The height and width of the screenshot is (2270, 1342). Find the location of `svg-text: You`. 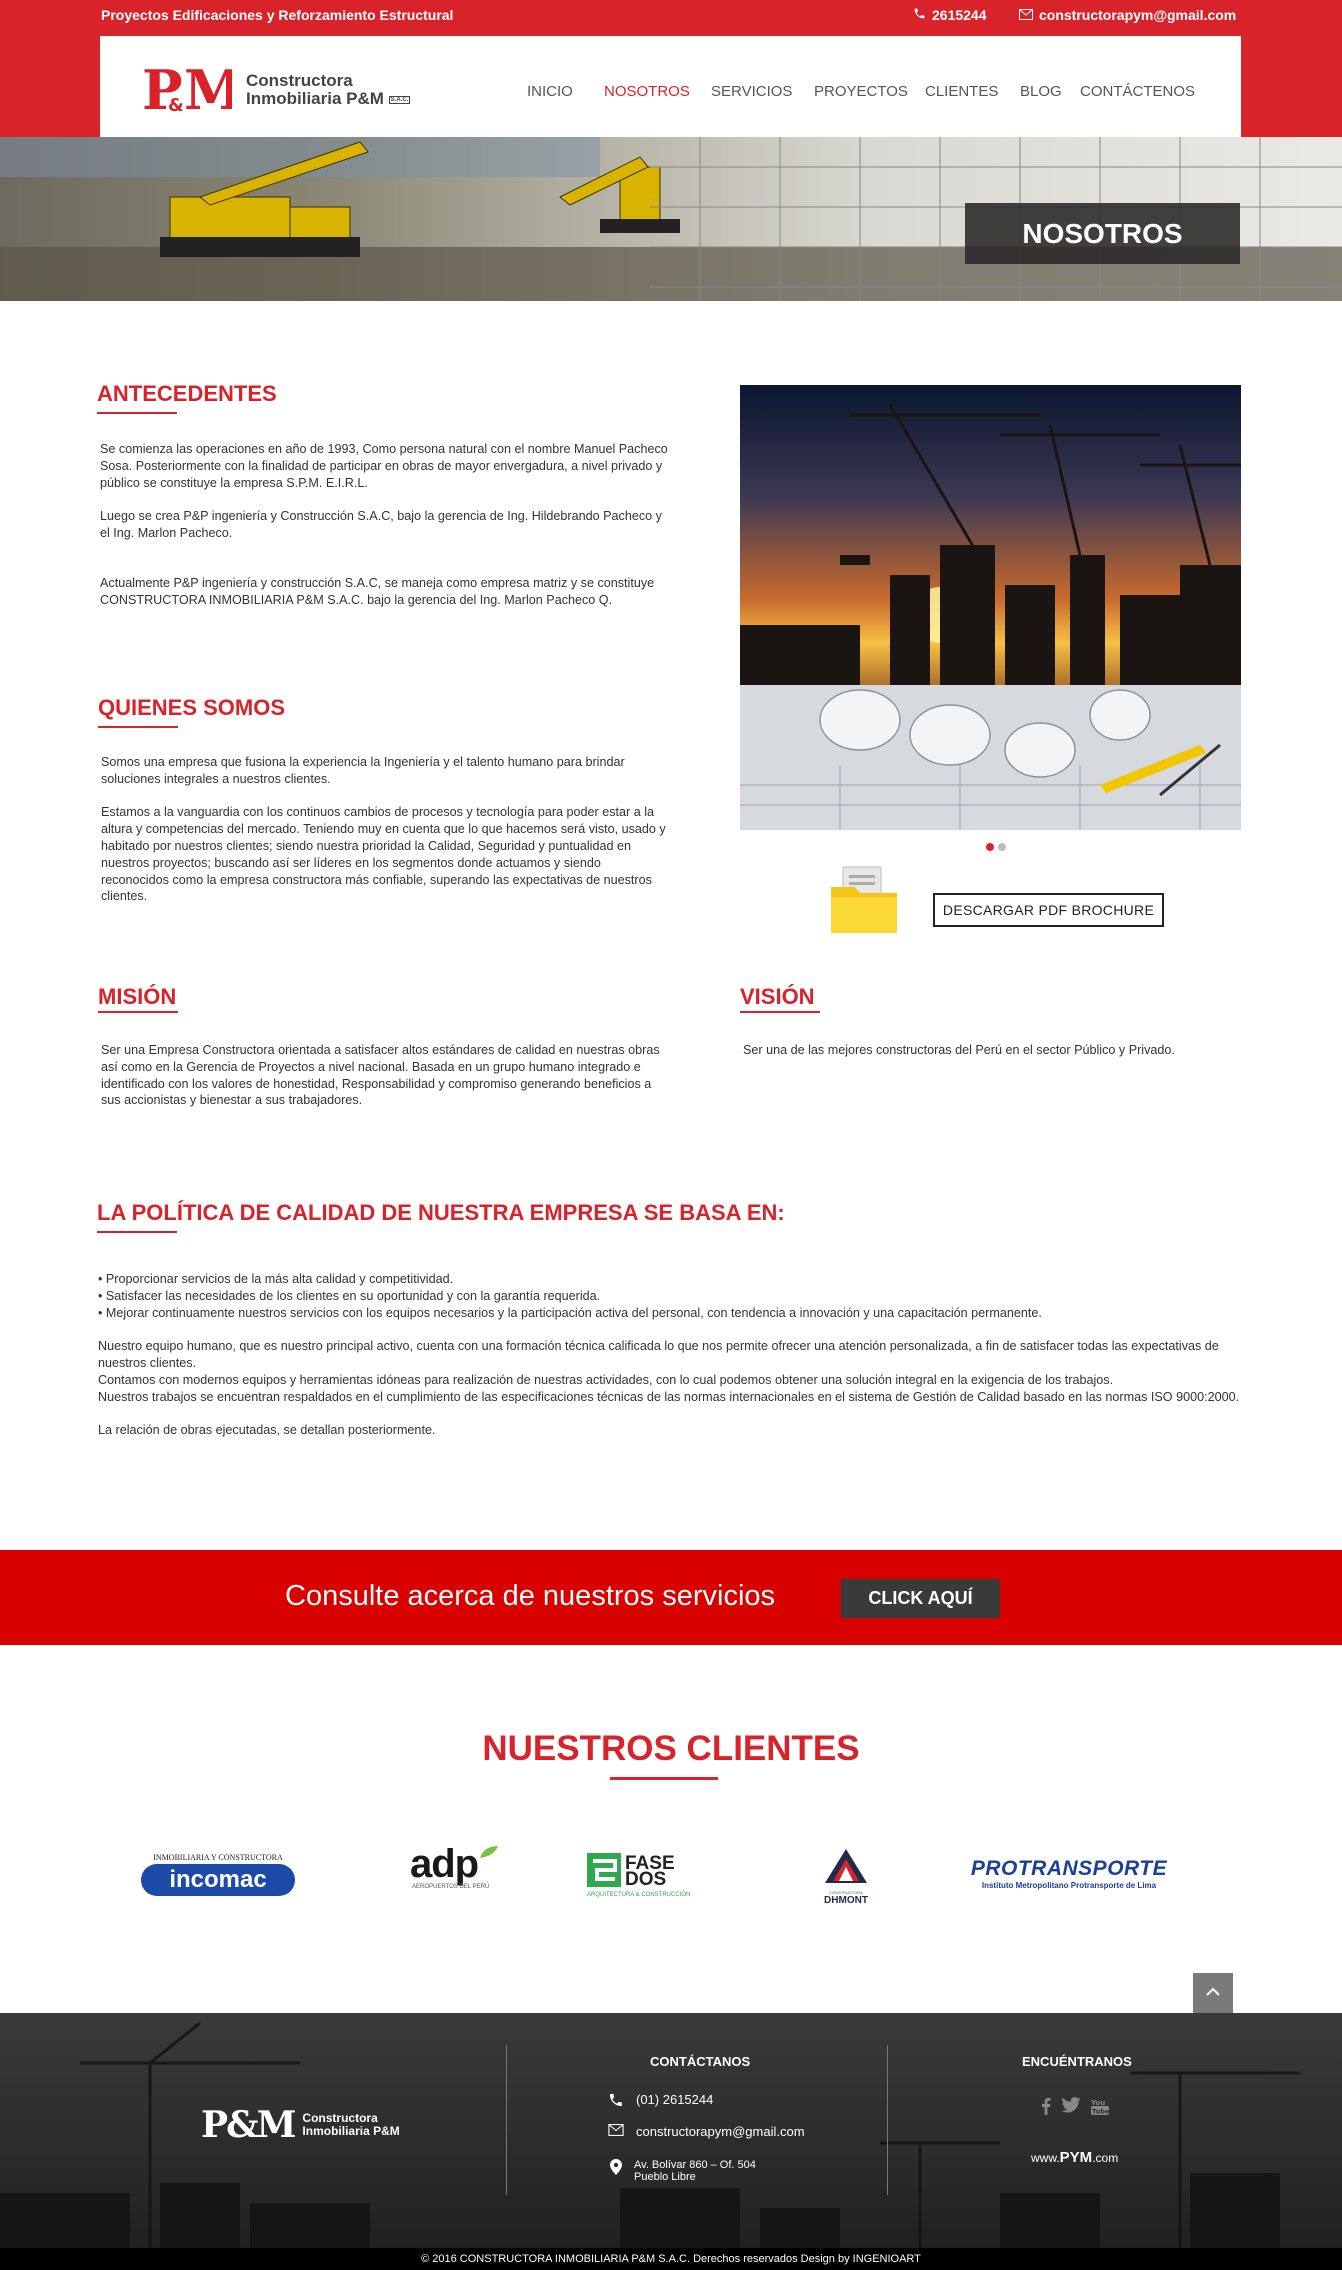

svg-text: You is located at coordinates (1098, 2103).